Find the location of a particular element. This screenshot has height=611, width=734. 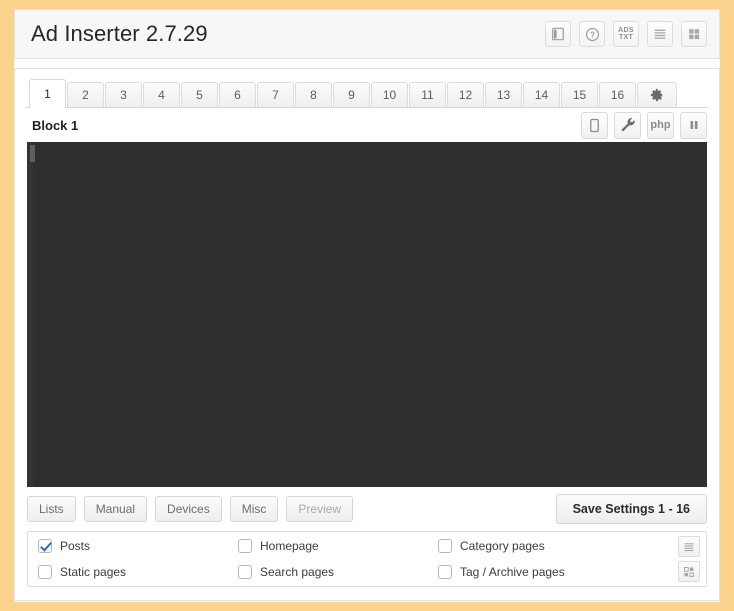

display-options-column-3: Category pages Tag / Archive pages is located at coordinates (538, 559).